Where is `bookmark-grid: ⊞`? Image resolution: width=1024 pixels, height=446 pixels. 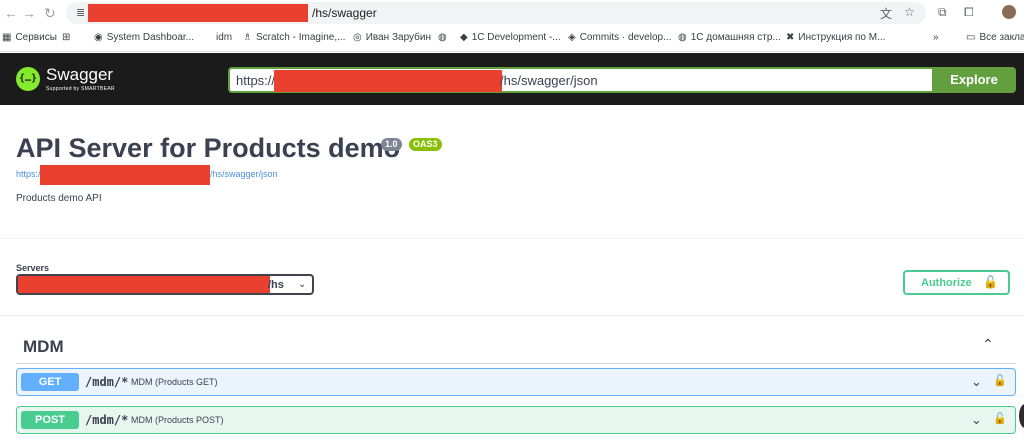 bookmark-grid: ⊞ is located at coordinates (66, 37).